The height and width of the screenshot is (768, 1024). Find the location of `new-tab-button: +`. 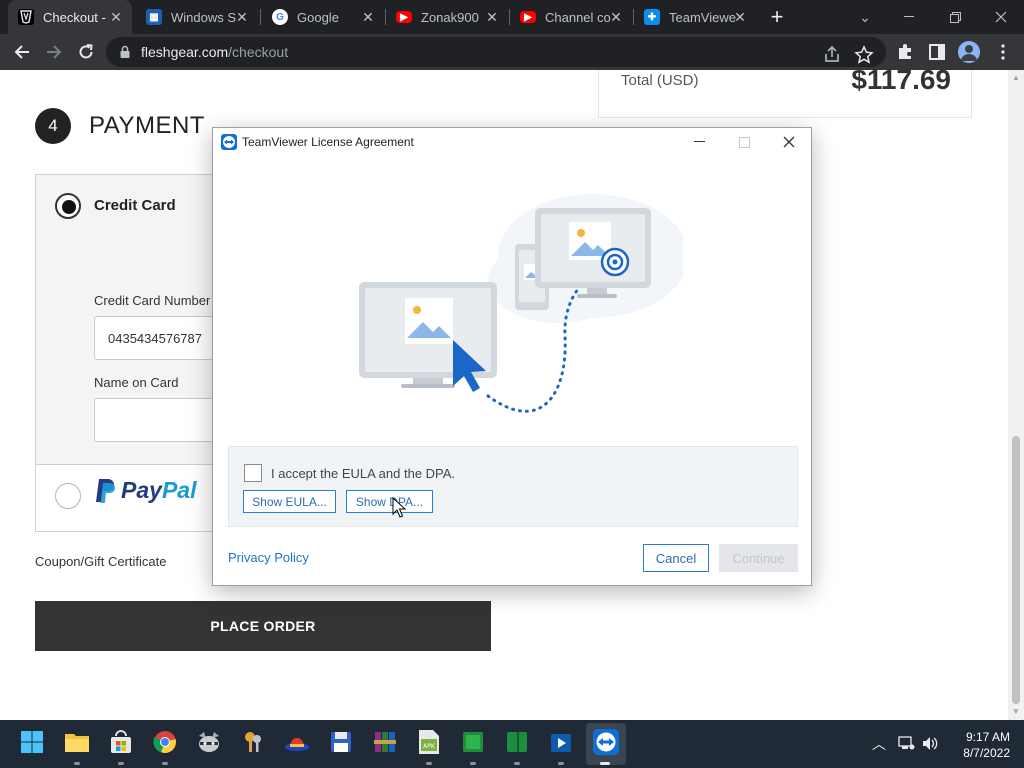

new-tab-button: + is located at coordinates (777, 17).